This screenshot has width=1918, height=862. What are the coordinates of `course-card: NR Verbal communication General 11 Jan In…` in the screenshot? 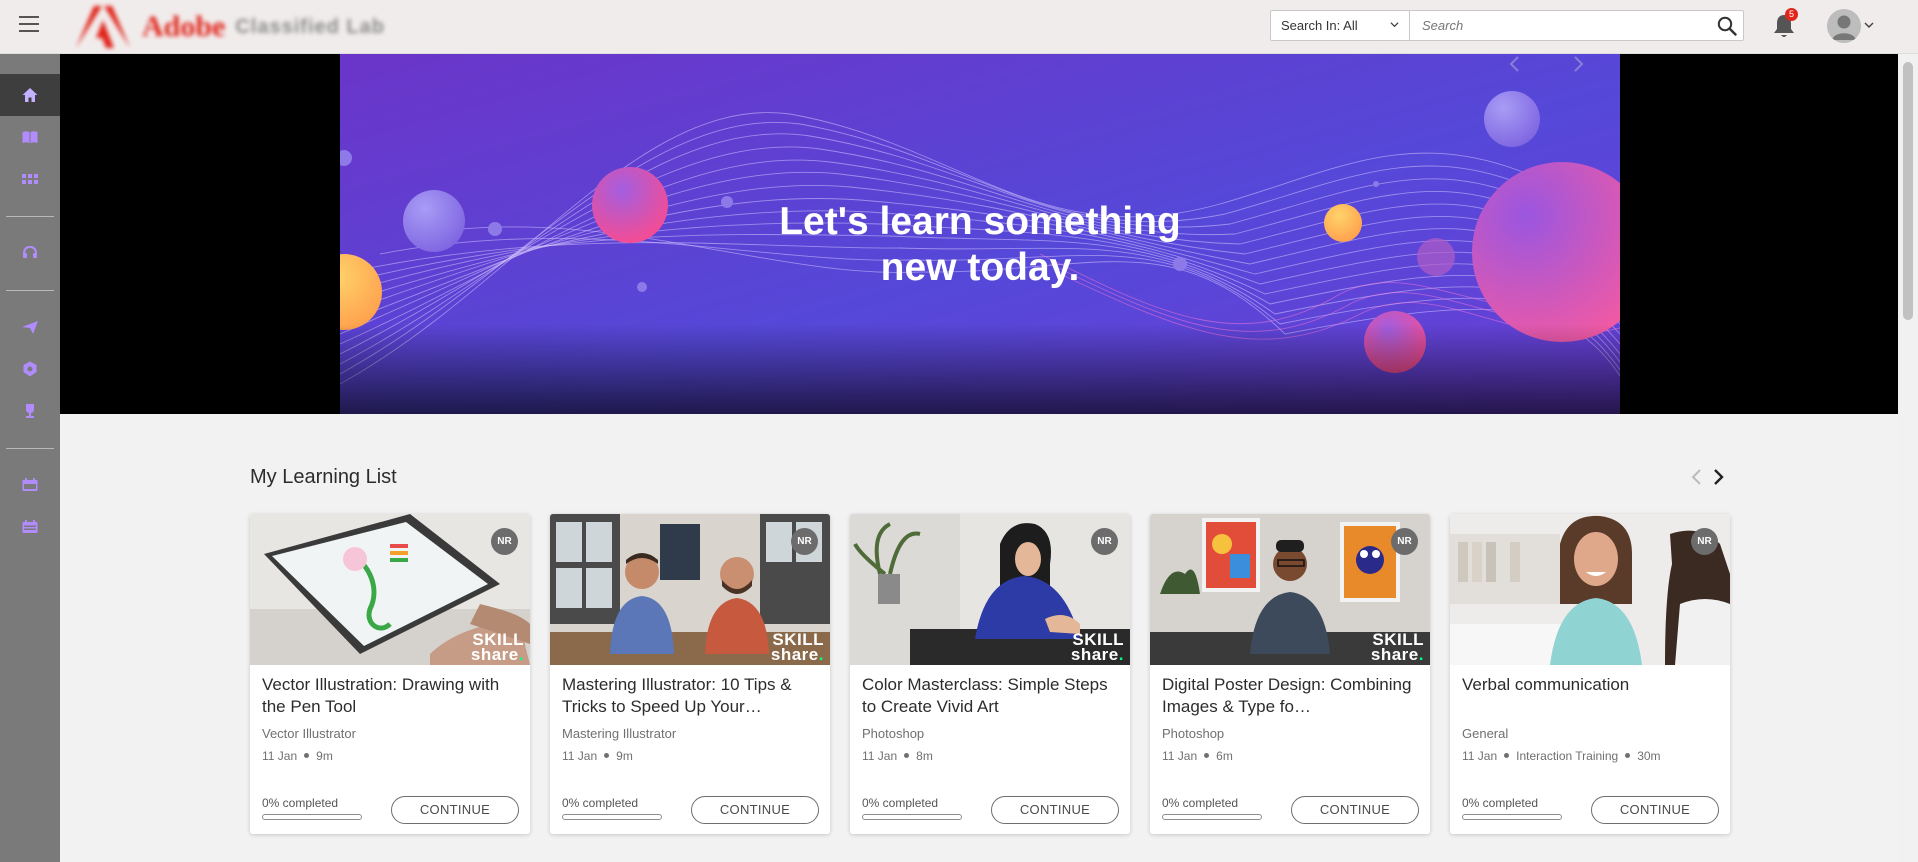 It's located at (1590, 674).